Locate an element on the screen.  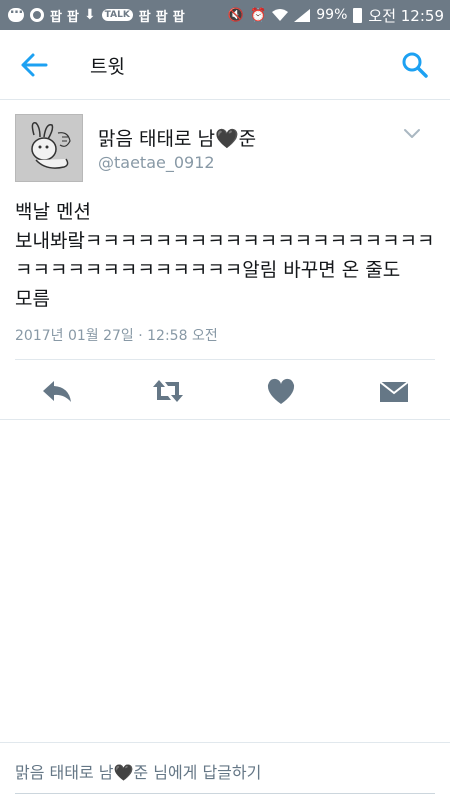
reply-button is located at coordinates (57, 391).